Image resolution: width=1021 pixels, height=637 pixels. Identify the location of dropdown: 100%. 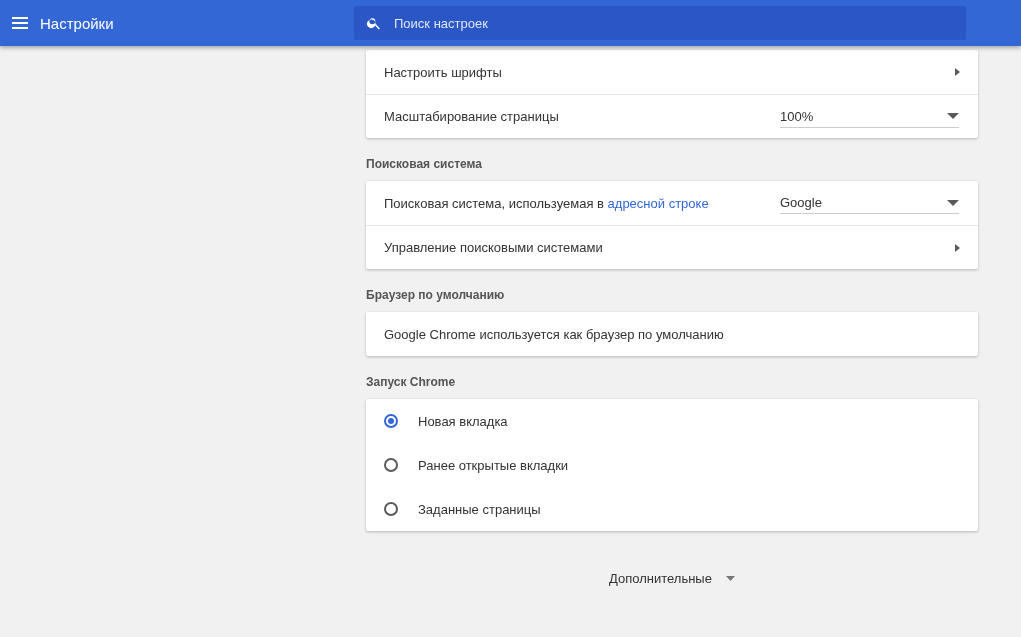
(869, 116).